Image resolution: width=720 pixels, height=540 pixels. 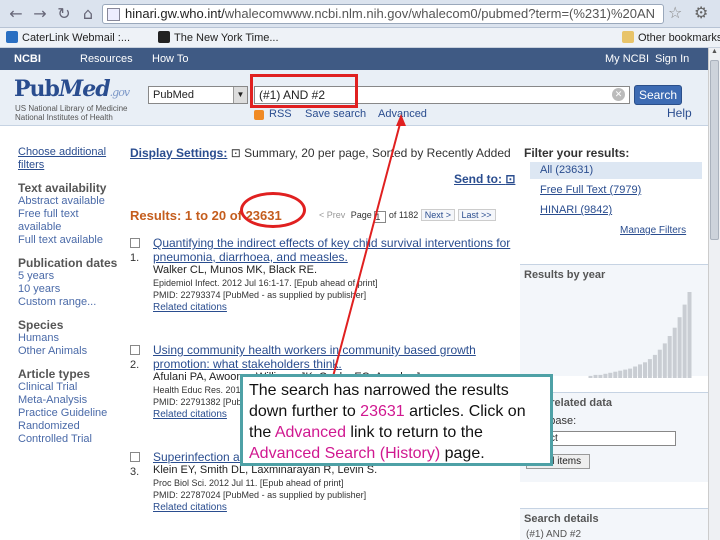 I want to click on result-number: 3., so click(x=135, y=472).